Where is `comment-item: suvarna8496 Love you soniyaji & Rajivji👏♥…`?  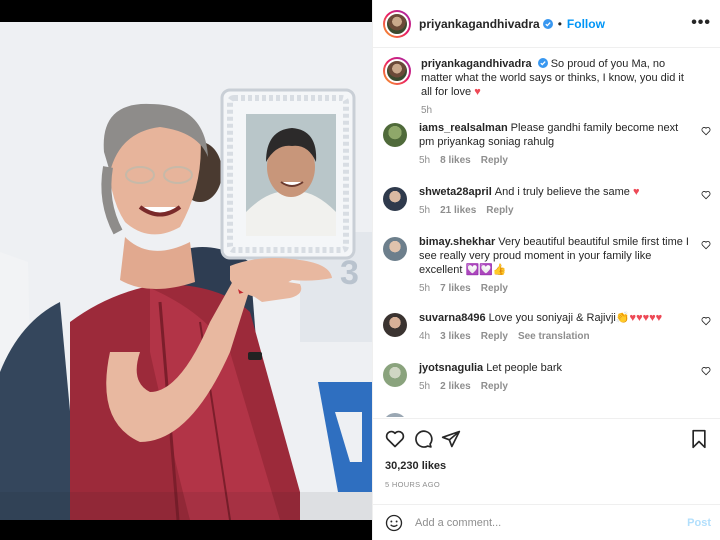 comment-item: suvarna8496 Love you soniyaji & Rajivji👏♥… is located at coordinates (548, 326).